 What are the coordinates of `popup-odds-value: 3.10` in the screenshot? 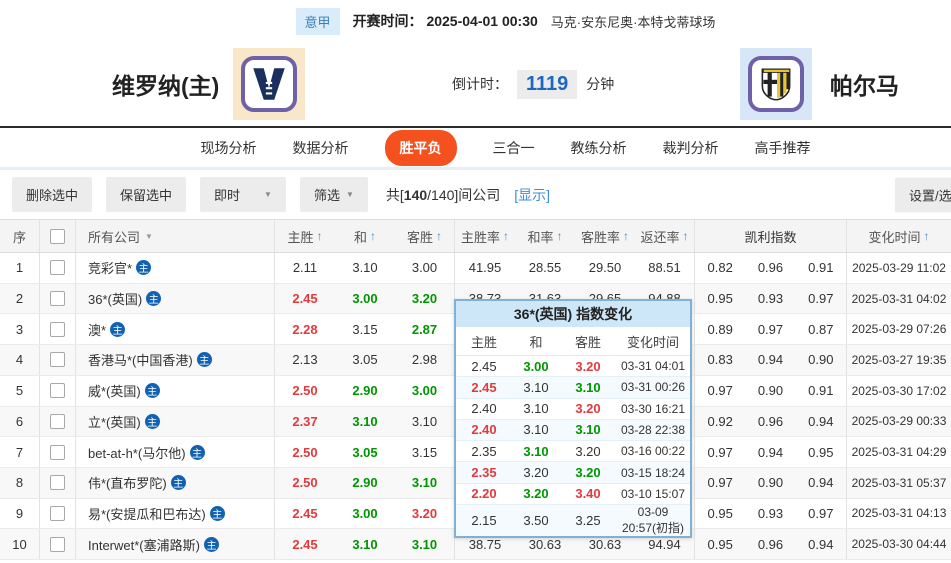 It's located at (536, 451).